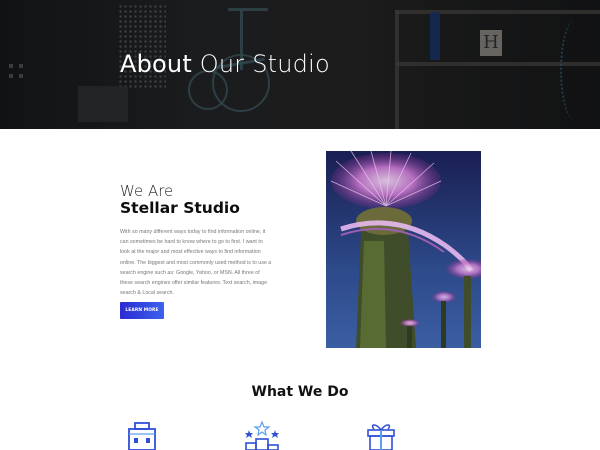 This screenshot has height=450, width=600. What do you see at coordinates (142, 310) in the screenshot?
I see `learn-more-button: LEARN MORE` at bounding box center [142, 310].